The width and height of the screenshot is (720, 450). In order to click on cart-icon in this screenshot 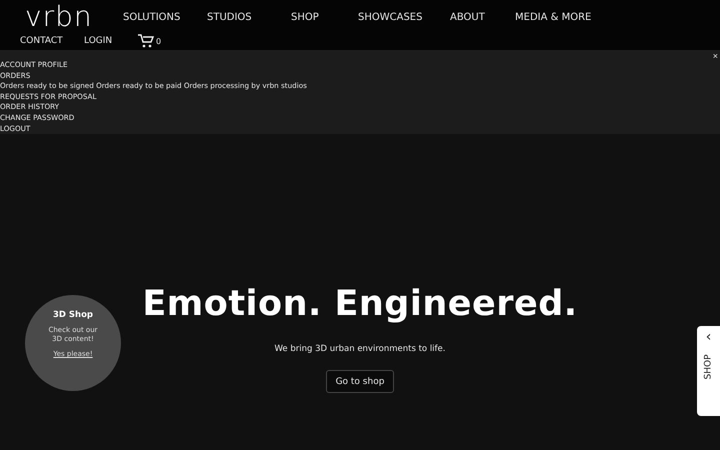, I will do `click(146, 41)`.